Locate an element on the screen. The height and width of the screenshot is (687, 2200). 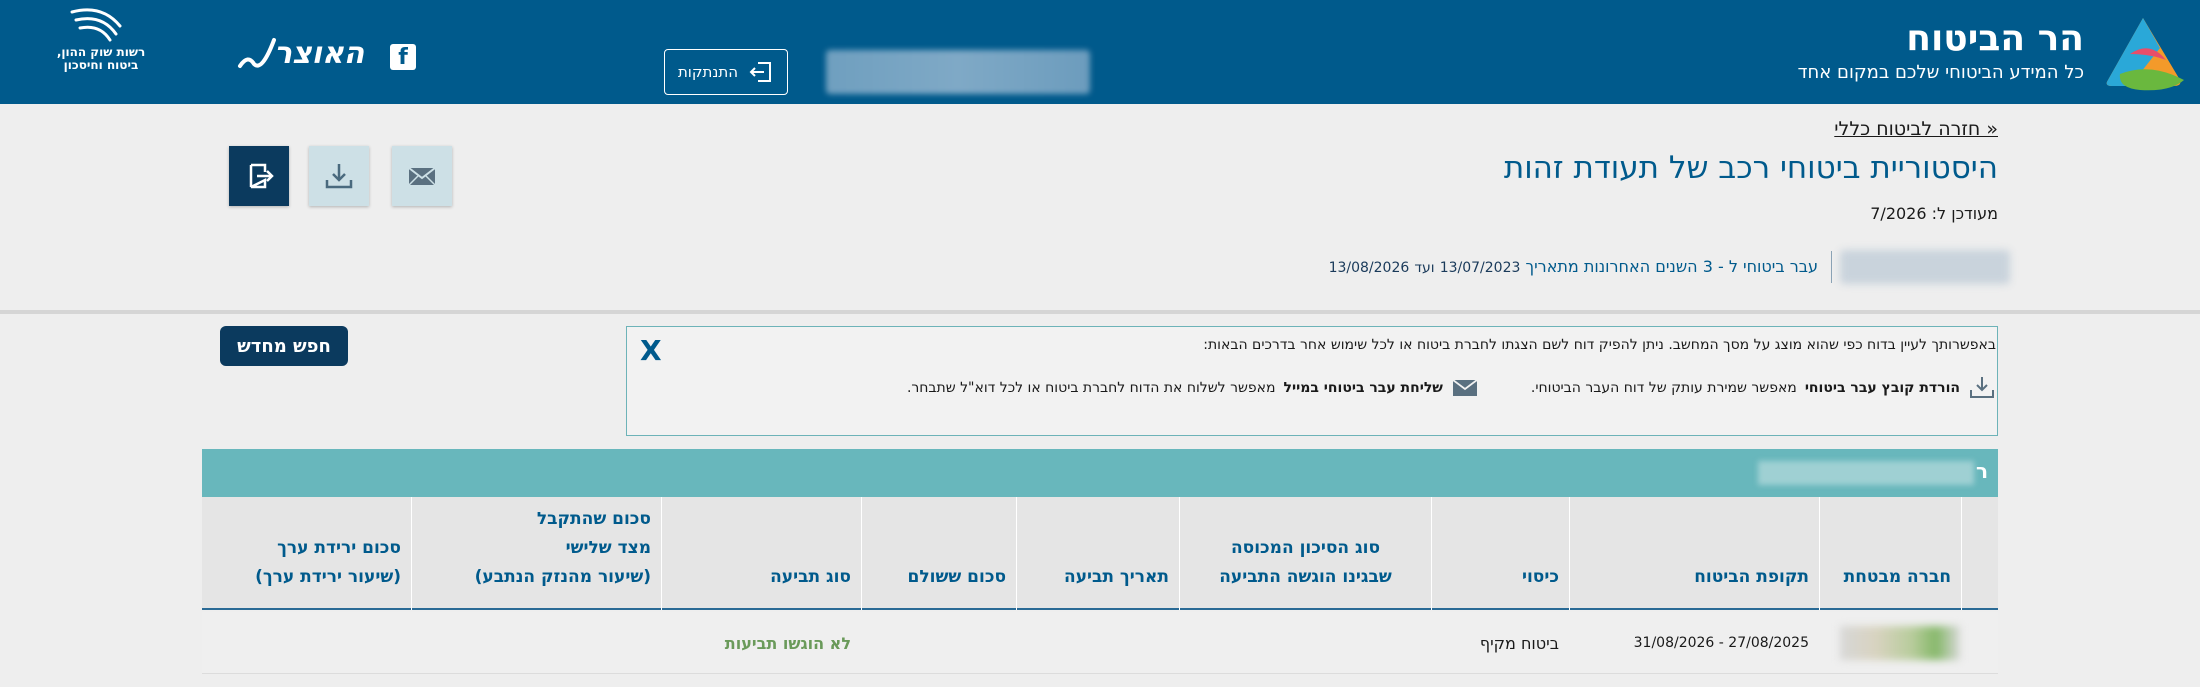
row-period: 27/08/2025 - 31/08/2026 is located at coordinates (1721, 643).